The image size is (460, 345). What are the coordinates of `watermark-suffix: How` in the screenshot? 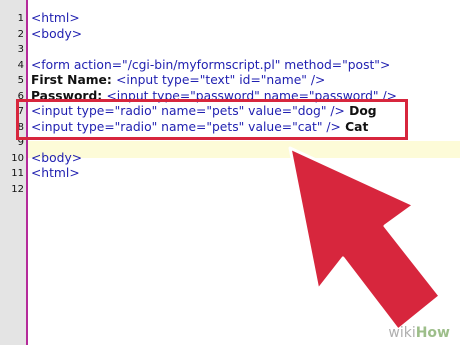 It's located at (432, 333).